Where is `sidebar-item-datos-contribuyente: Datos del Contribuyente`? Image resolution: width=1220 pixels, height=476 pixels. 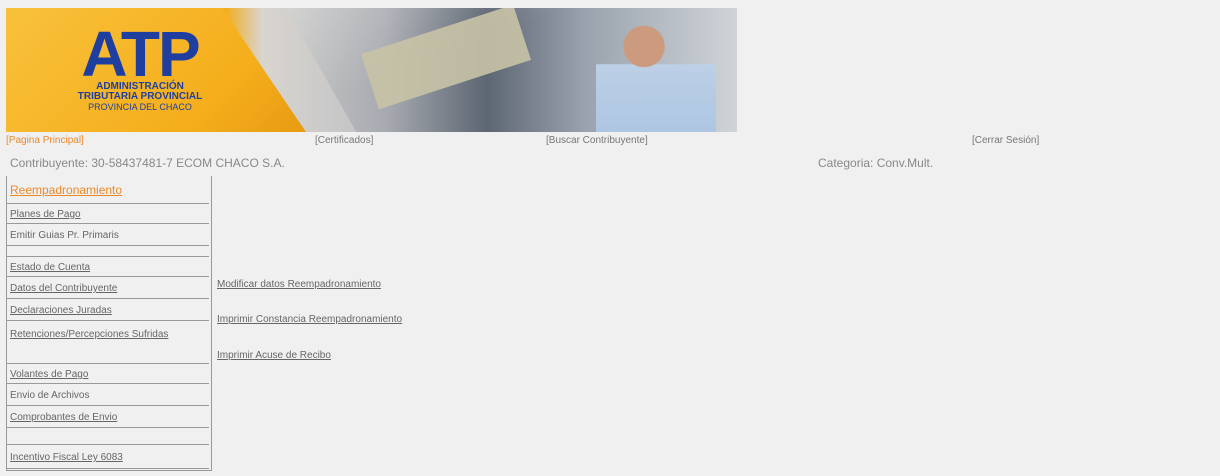
sidebar-item-datos-contribuyente: Datos del Contribuyente is located at coordinates (108, 288).